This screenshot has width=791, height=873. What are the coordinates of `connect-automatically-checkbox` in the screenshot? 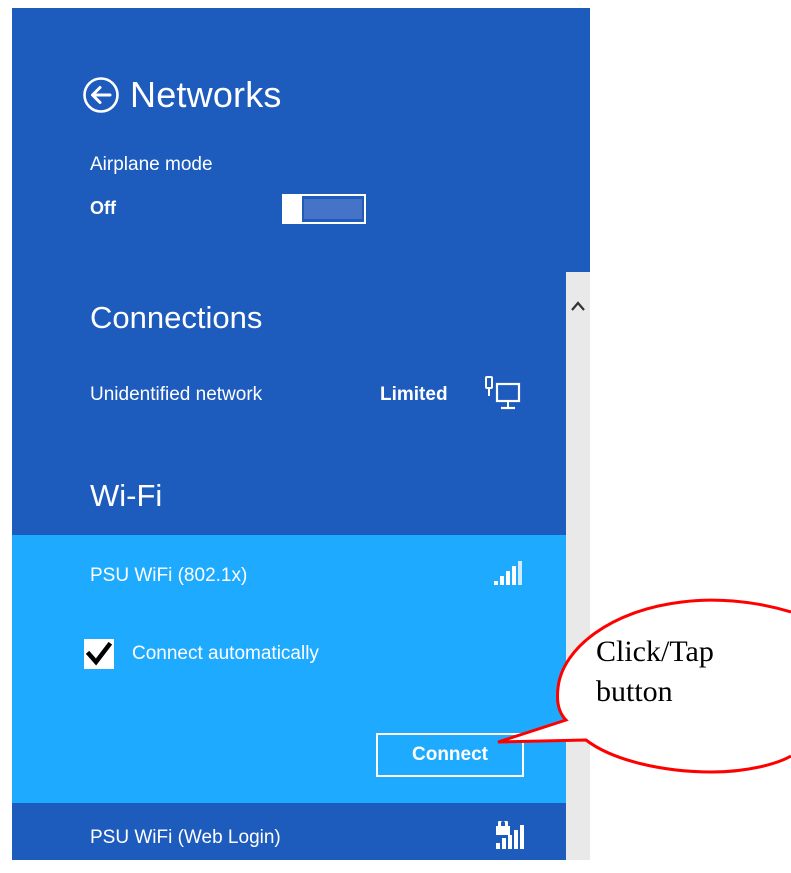 It's located at (99, 654).